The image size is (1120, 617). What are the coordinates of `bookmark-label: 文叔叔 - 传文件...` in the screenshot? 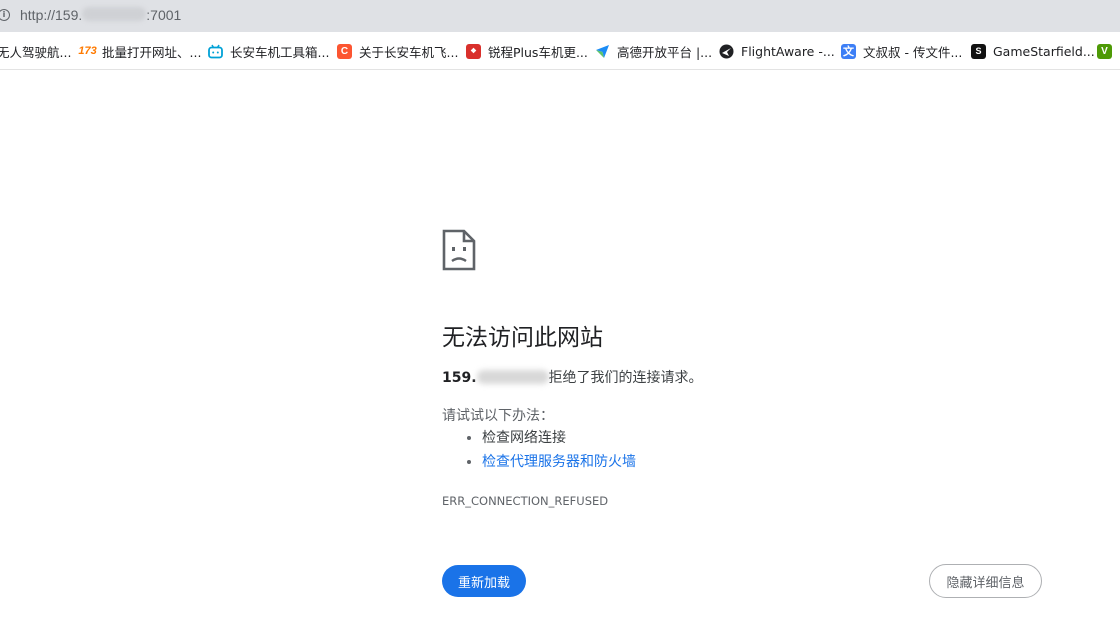 It's located at (913, 52).